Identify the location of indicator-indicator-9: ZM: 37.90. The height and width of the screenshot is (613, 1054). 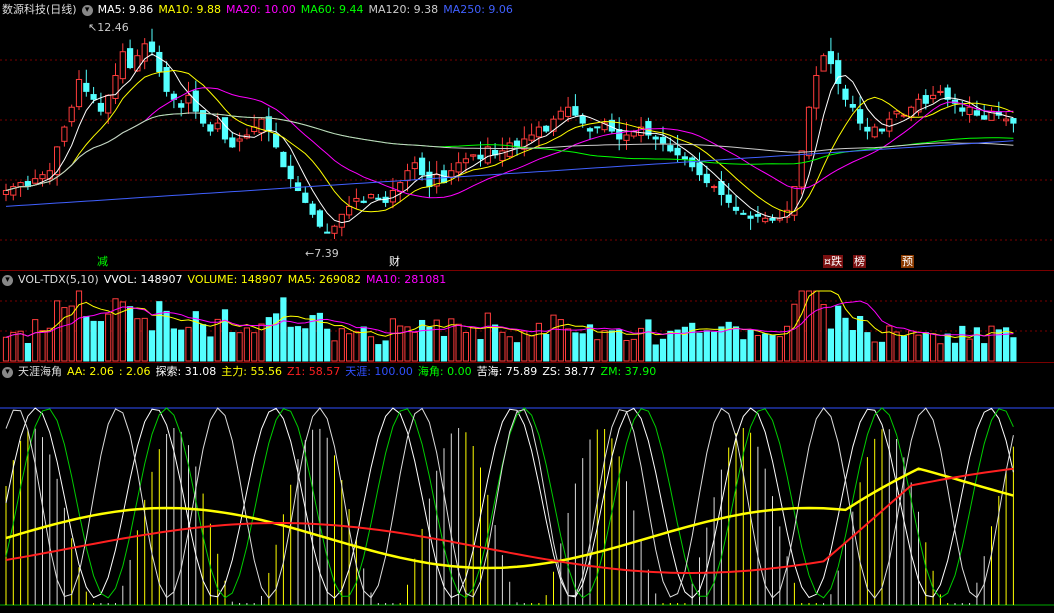
(628, 371).